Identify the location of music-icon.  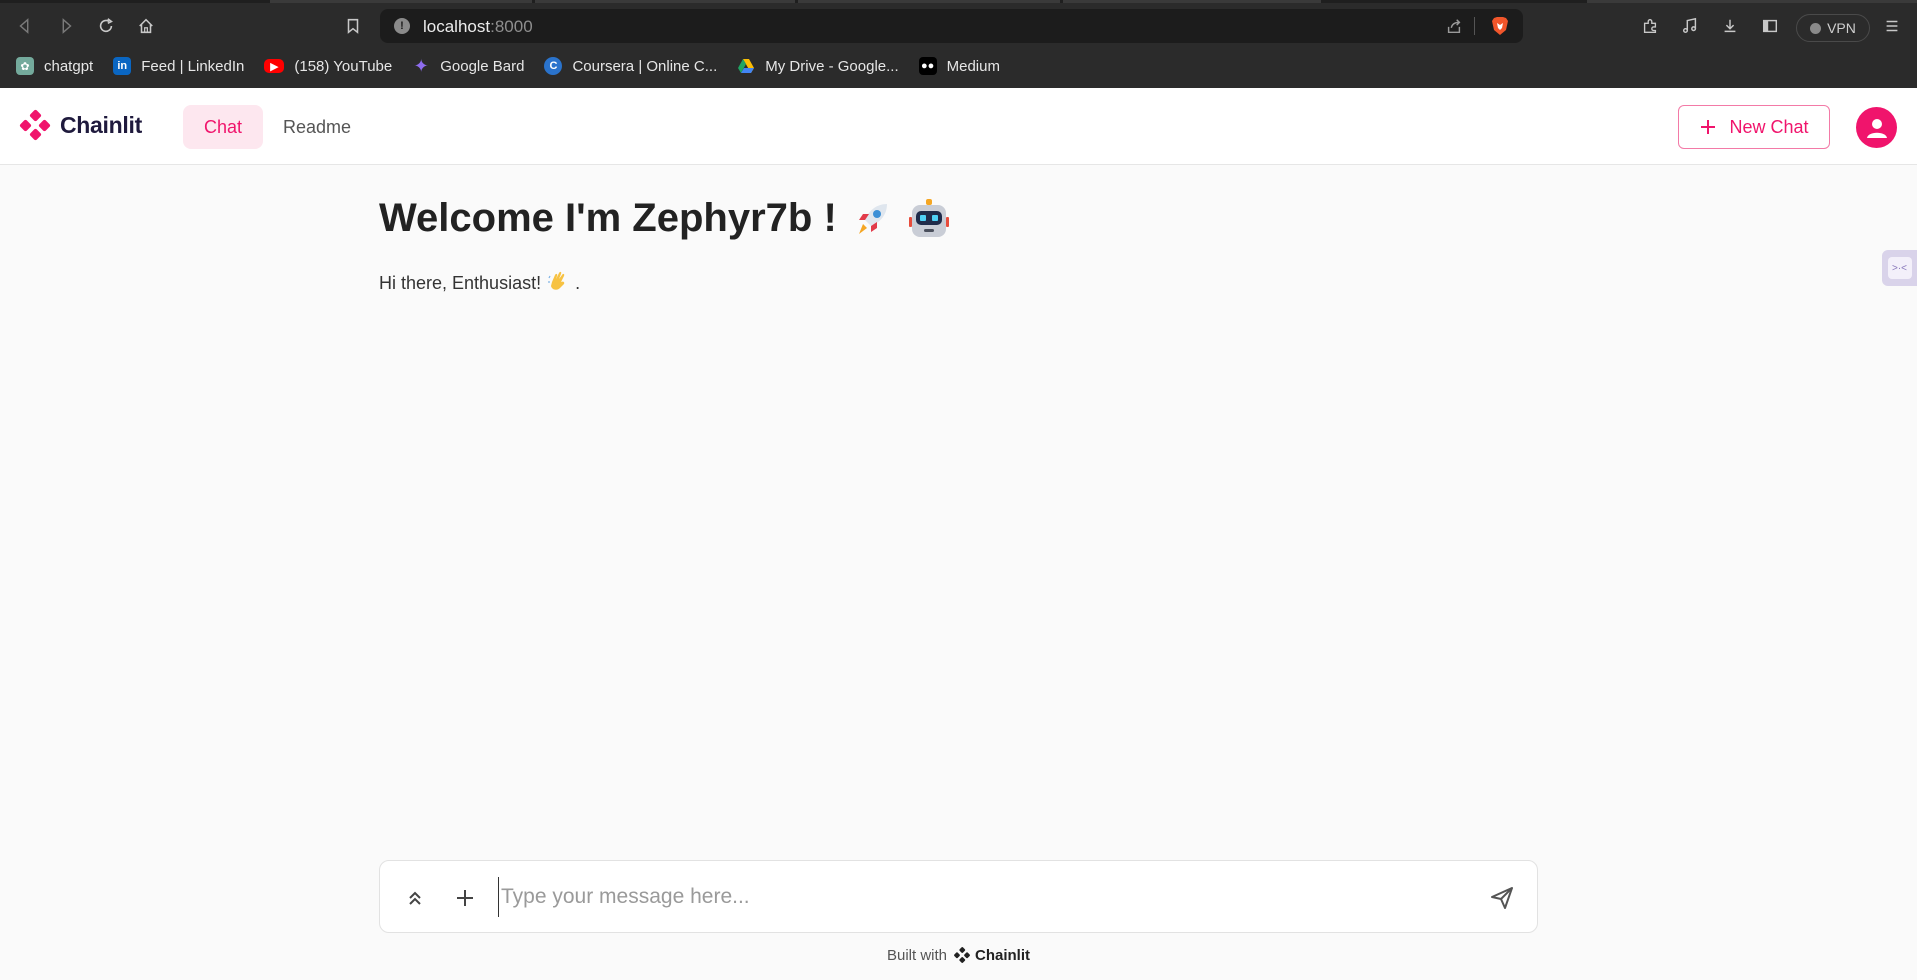
(1690, 26).